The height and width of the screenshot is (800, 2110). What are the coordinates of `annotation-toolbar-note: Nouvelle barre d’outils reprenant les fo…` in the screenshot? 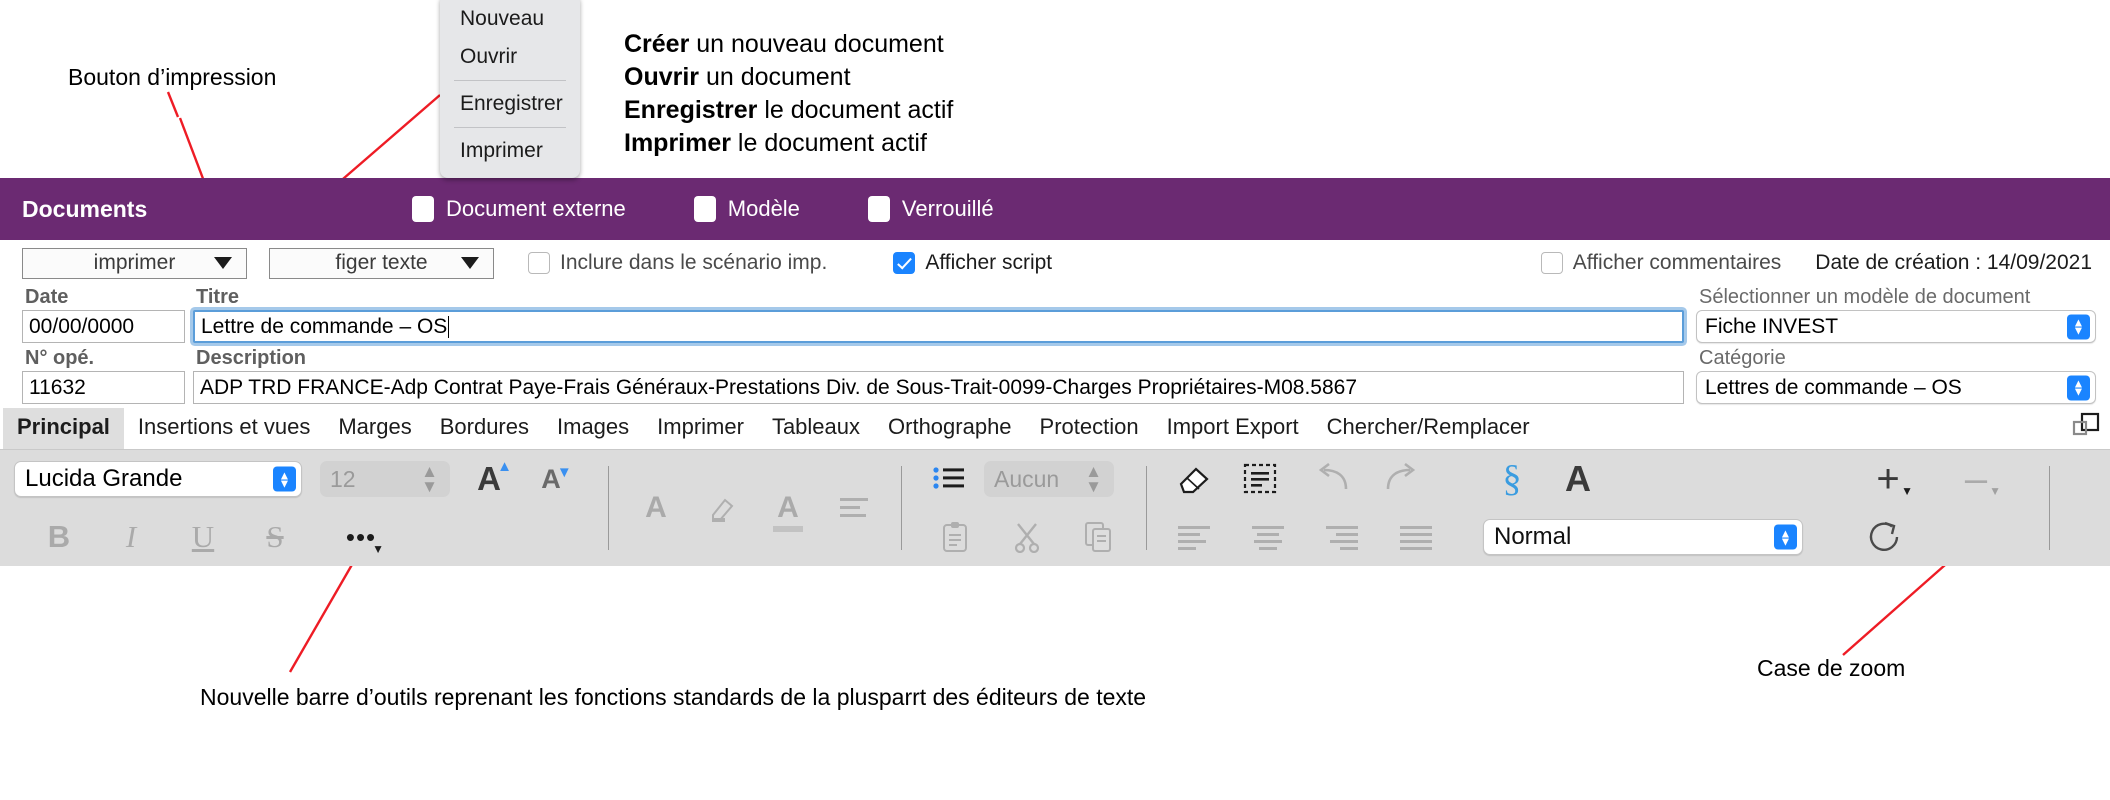 It's located at (673, 697).